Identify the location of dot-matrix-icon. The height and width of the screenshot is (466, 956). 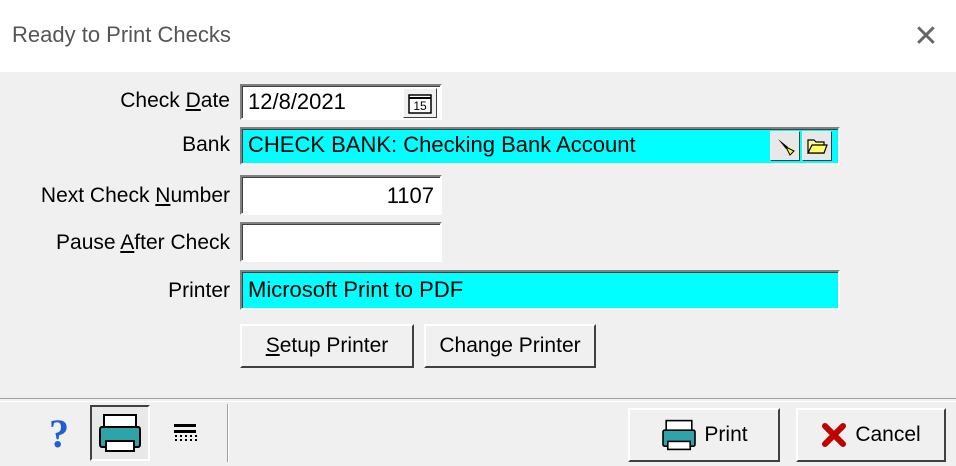
(185, 433).